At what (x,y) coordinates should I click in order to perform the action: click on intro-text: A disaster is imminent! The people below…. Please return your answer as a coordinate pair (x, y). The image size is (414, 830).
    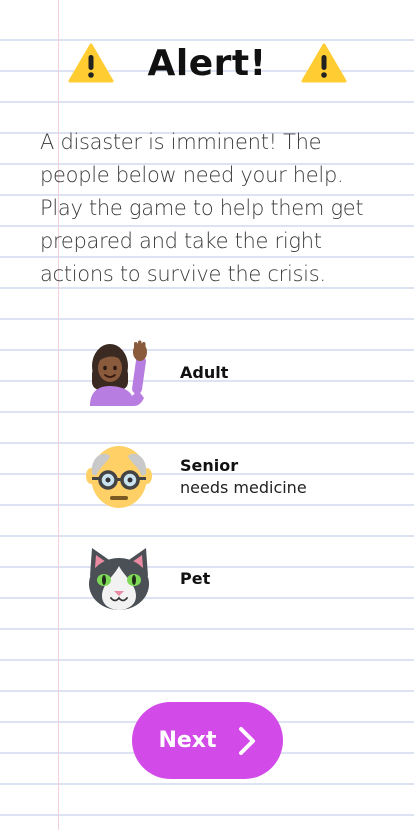
    Looking at the image, I should click on (202, 208).